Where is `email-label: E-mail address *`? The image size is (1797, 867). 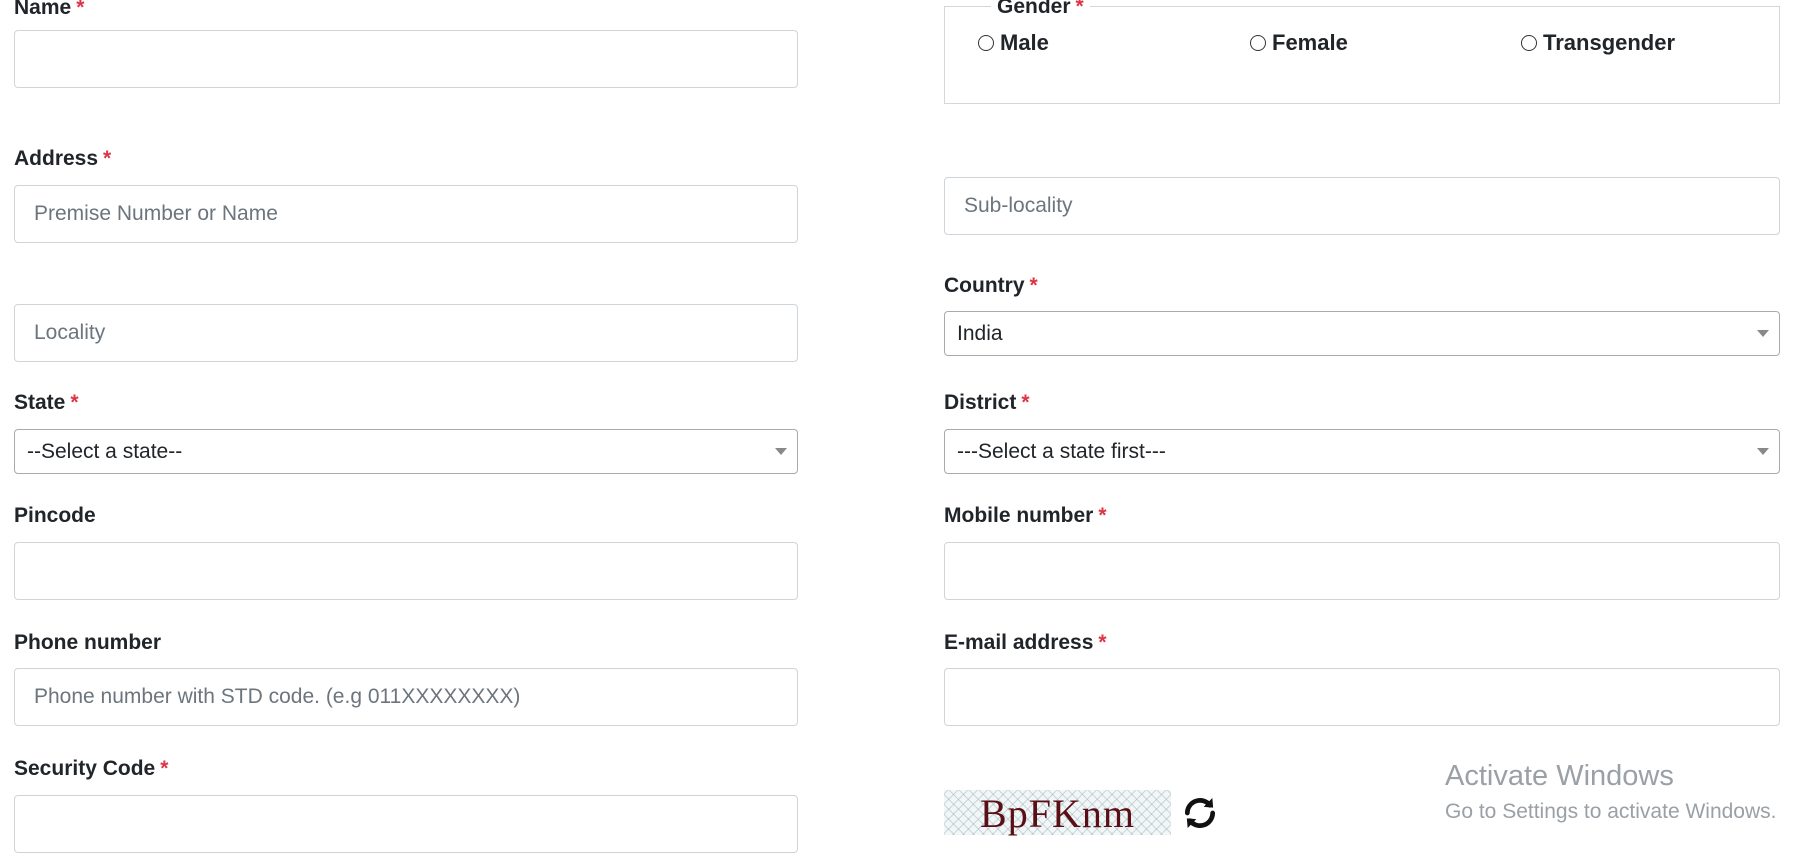
email-label: E-mail address * is located at coordinates (1025, 642).